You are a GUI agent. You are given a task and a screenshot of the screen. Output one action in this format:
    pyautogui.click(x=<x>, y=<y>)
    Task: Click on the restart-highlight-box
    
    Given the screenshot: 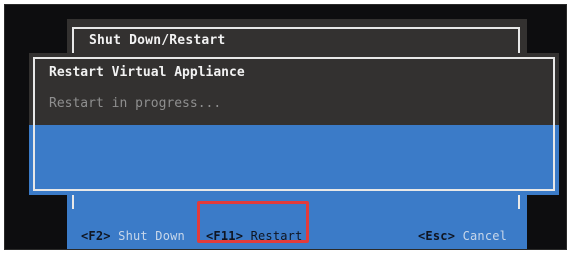 What is the action you would take?
    pyautogui.click(x=253, y=222)
    